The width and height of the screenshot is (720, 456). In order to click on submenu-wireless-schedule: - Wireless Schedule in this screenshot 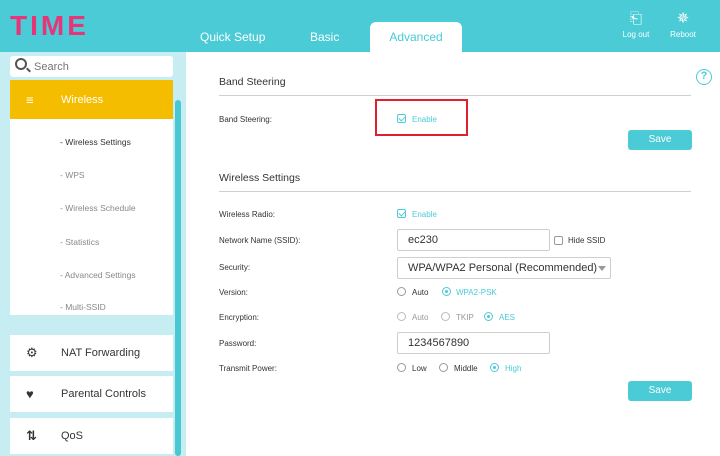, I will do `click(98, 208)`.